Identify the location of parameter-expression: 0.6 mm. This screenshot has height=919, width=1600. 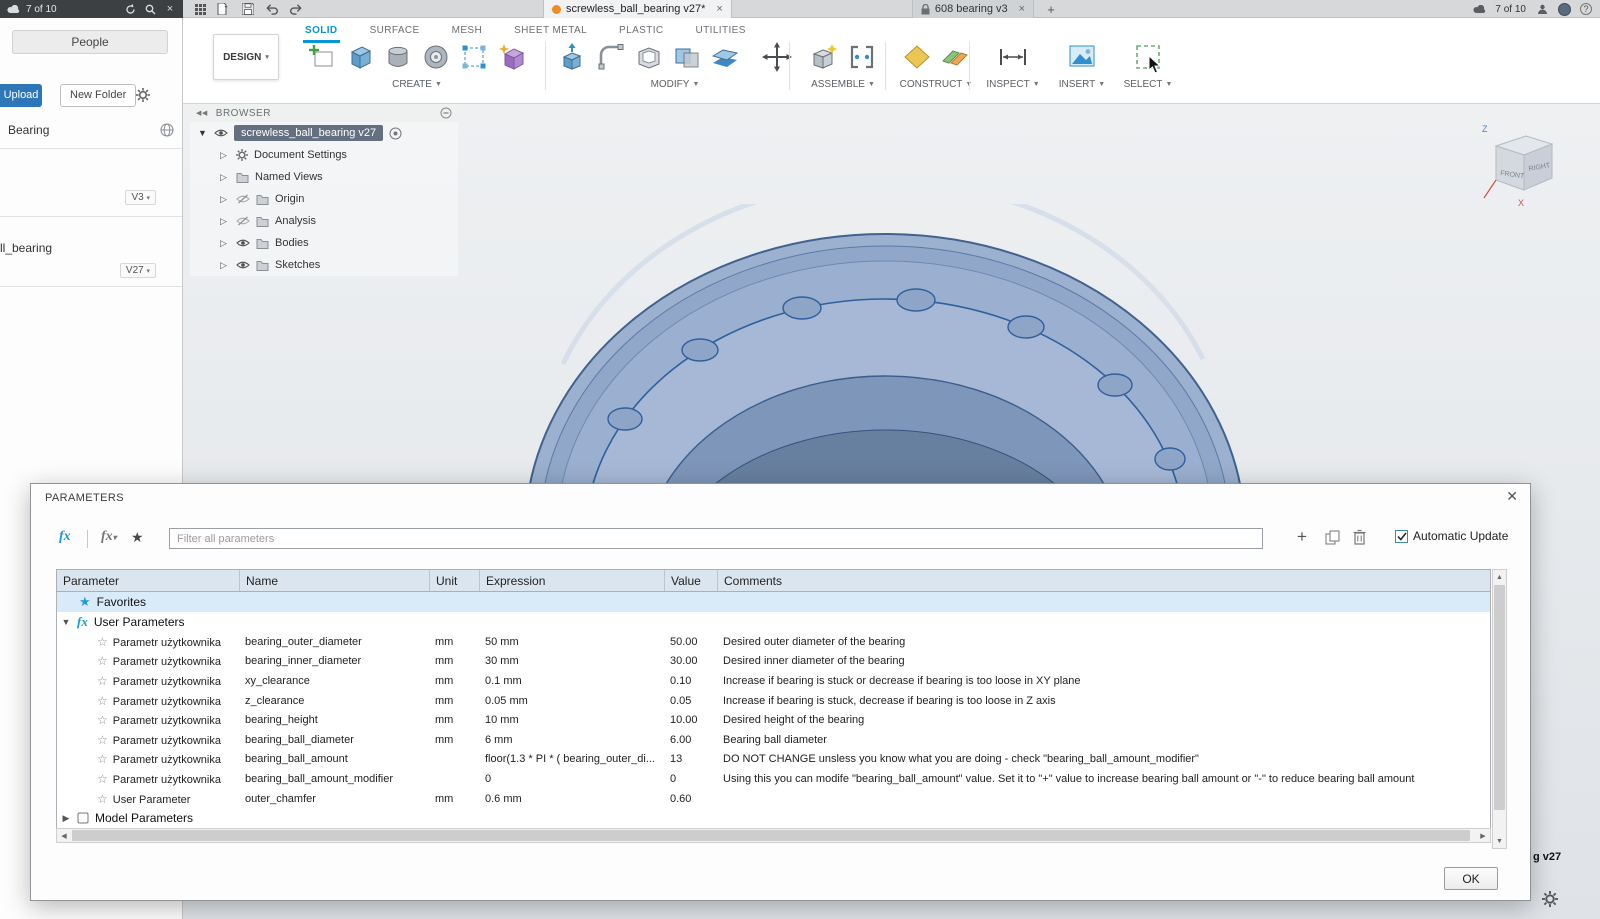
(571, 799).